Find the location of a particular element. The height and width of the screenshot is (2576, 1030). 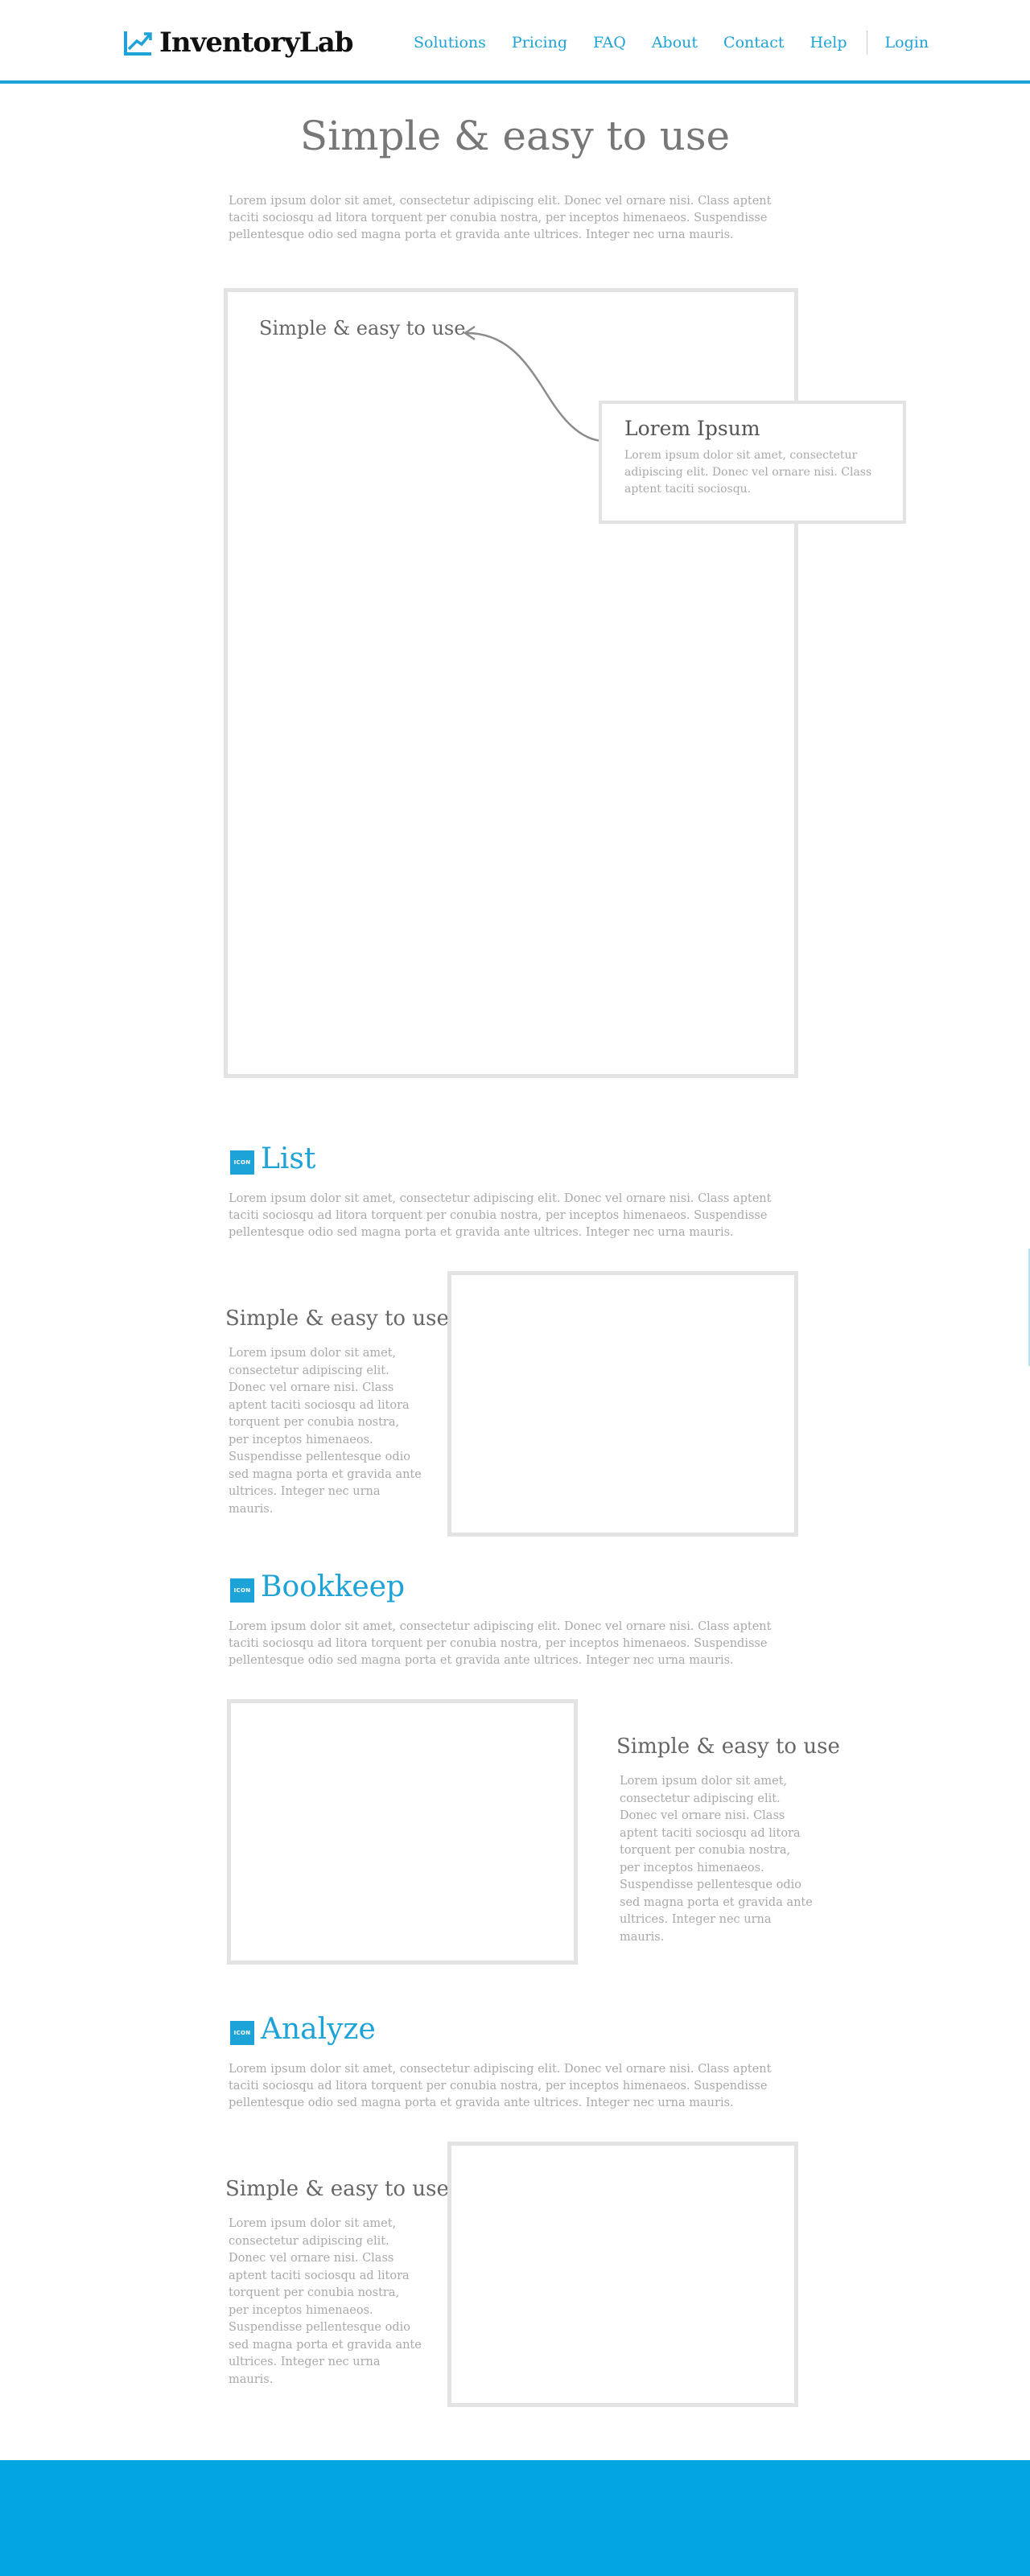

page-title: Simple & easy to use is located at coordinates (515, 136).